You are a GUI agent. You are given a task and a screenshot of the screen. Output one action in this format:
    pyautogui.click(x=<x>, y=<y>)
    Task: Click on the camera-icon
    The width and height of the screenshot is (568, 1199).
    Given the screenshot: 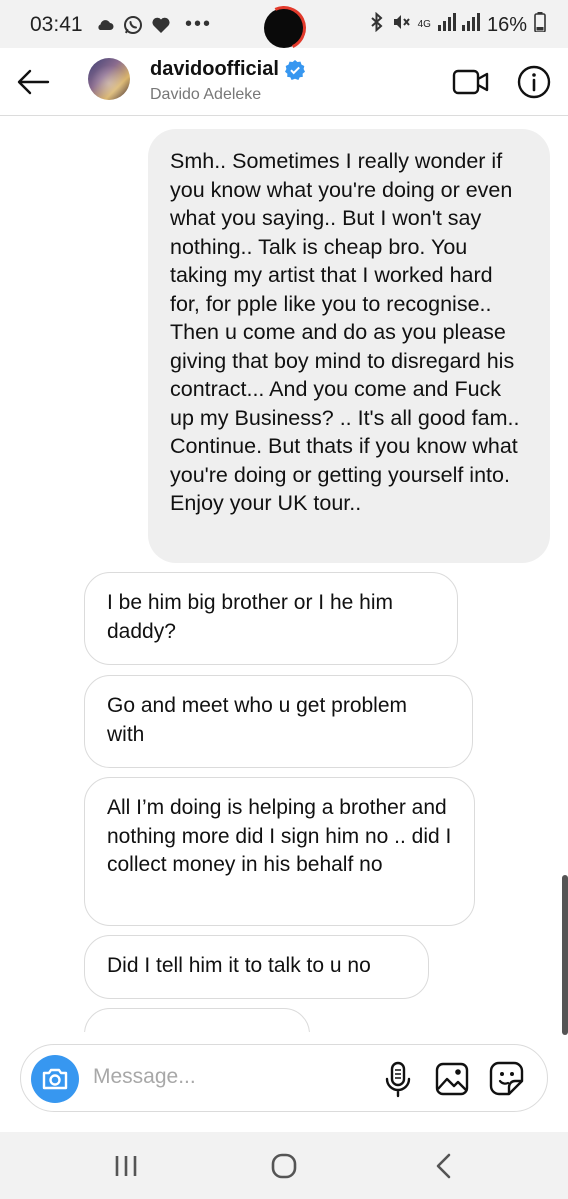 What is the action you would take?
    pyautogui.click(x=55, y=1079)
    